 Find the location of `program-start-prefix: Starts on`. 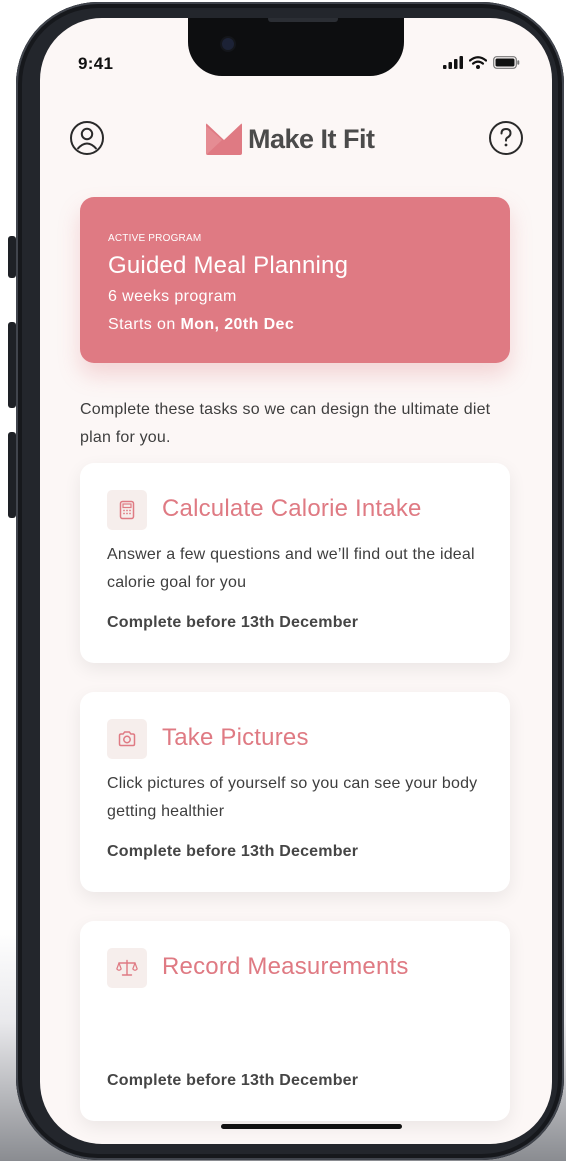

program-start-prefix: Starts on is located at coordinates (144, 324).